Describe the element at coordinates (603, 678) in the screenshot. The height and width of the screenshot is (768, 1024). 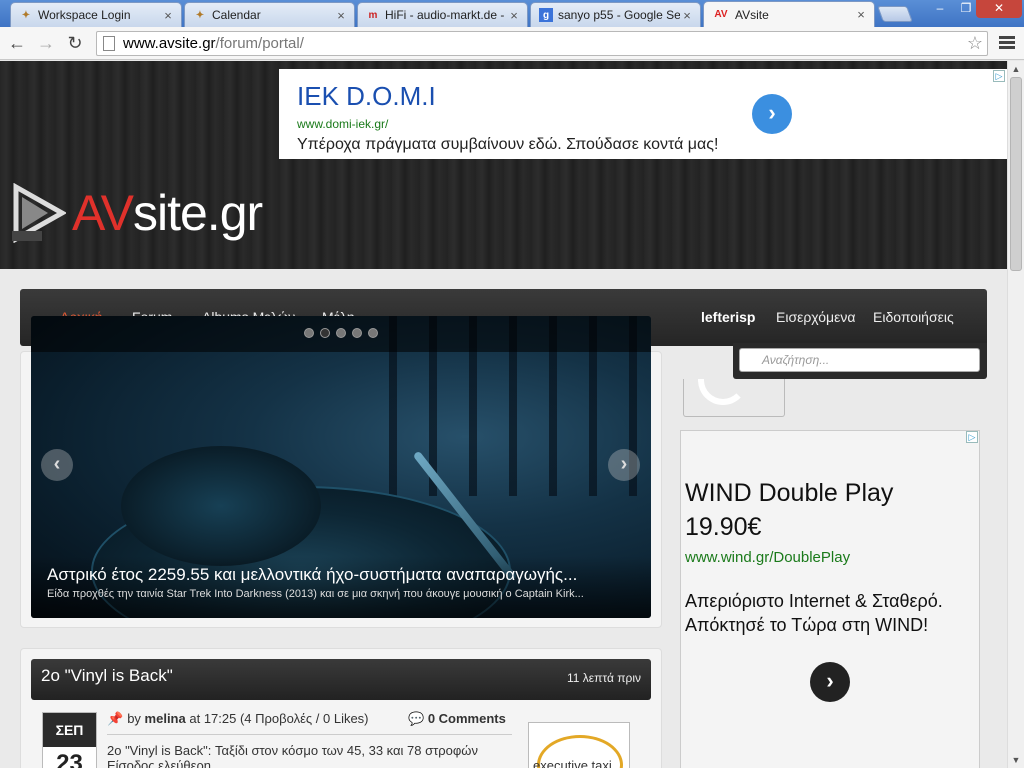
I see `post-time: 11 λεπτά πριν` at that location.